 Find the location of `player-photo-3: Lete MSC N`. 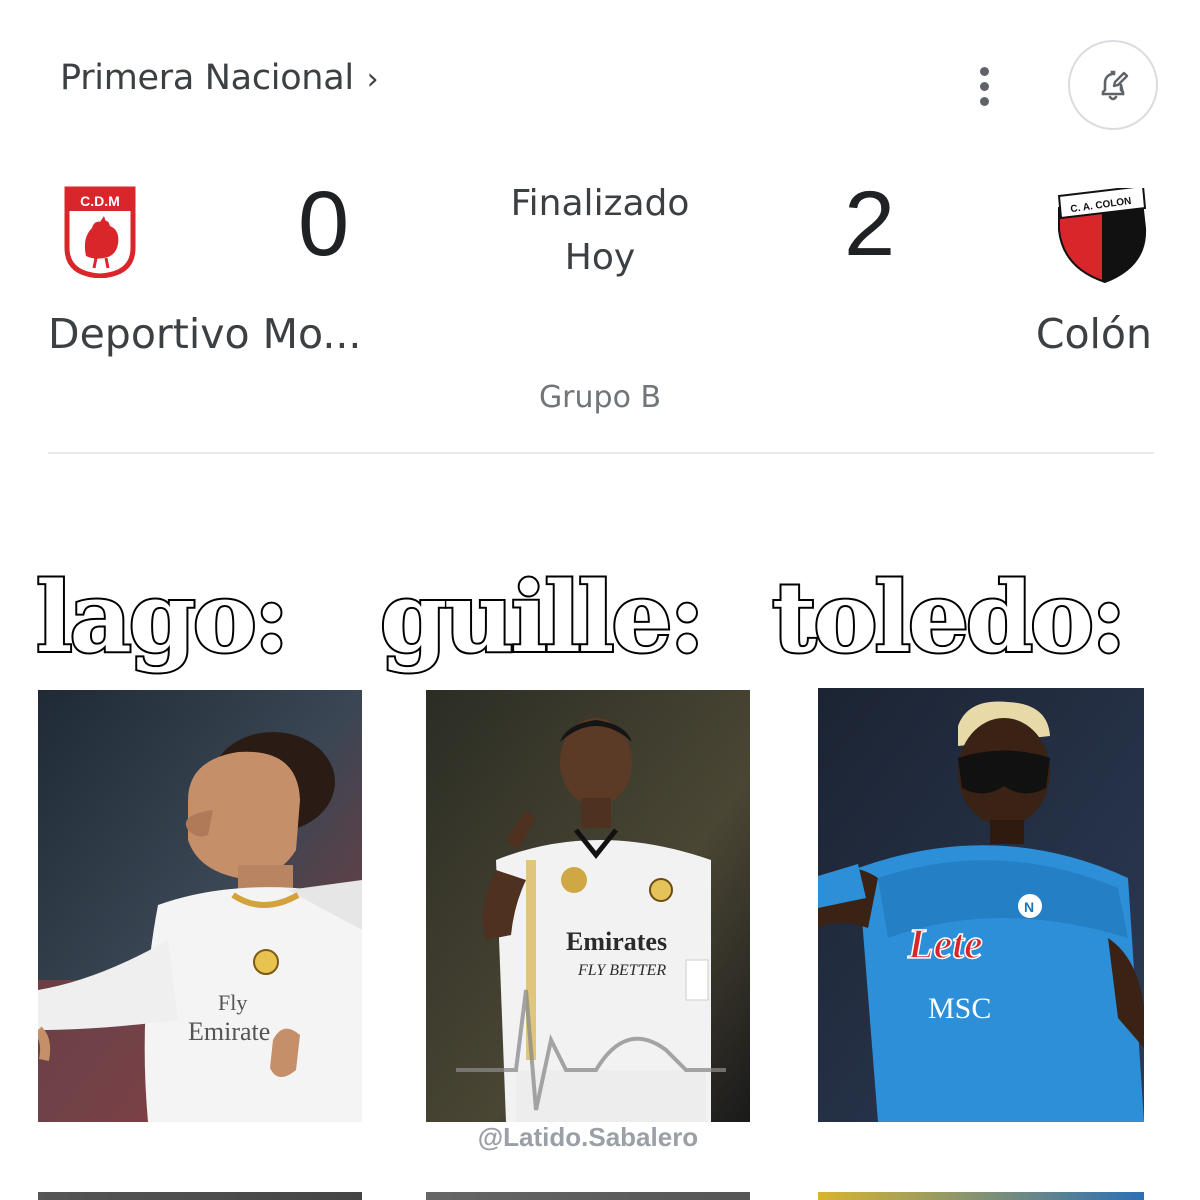

player-photo-3: Lete MSC N is located at coordinates (981, 905).